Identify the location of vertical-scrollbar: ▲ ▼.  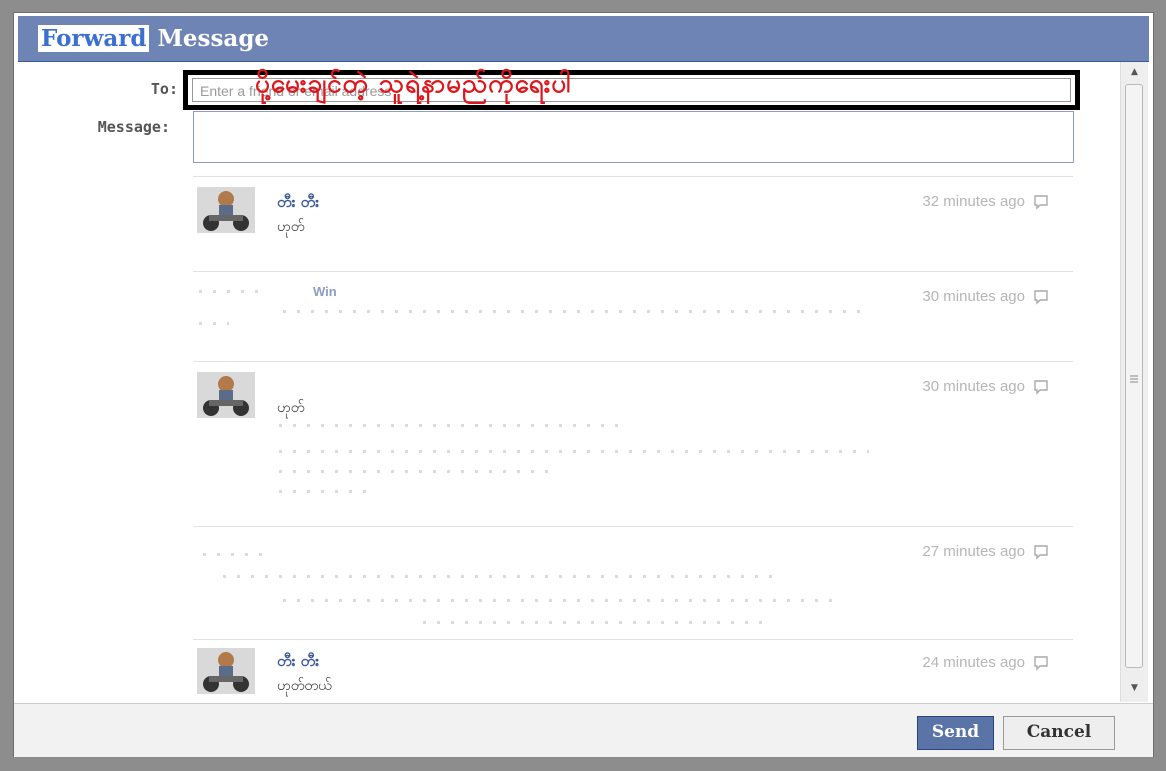
(1134, 382).